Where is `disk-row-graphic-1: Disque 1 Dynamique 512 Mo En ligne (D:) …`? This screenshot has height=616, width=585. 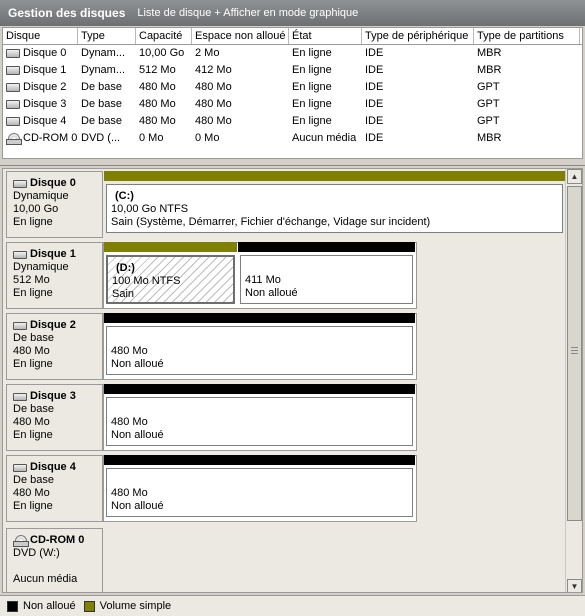
disk-row-graphic-1: Disque 1 Dynamique 512 Mo En ligne (D:) … is located at coordinates (285, 275).